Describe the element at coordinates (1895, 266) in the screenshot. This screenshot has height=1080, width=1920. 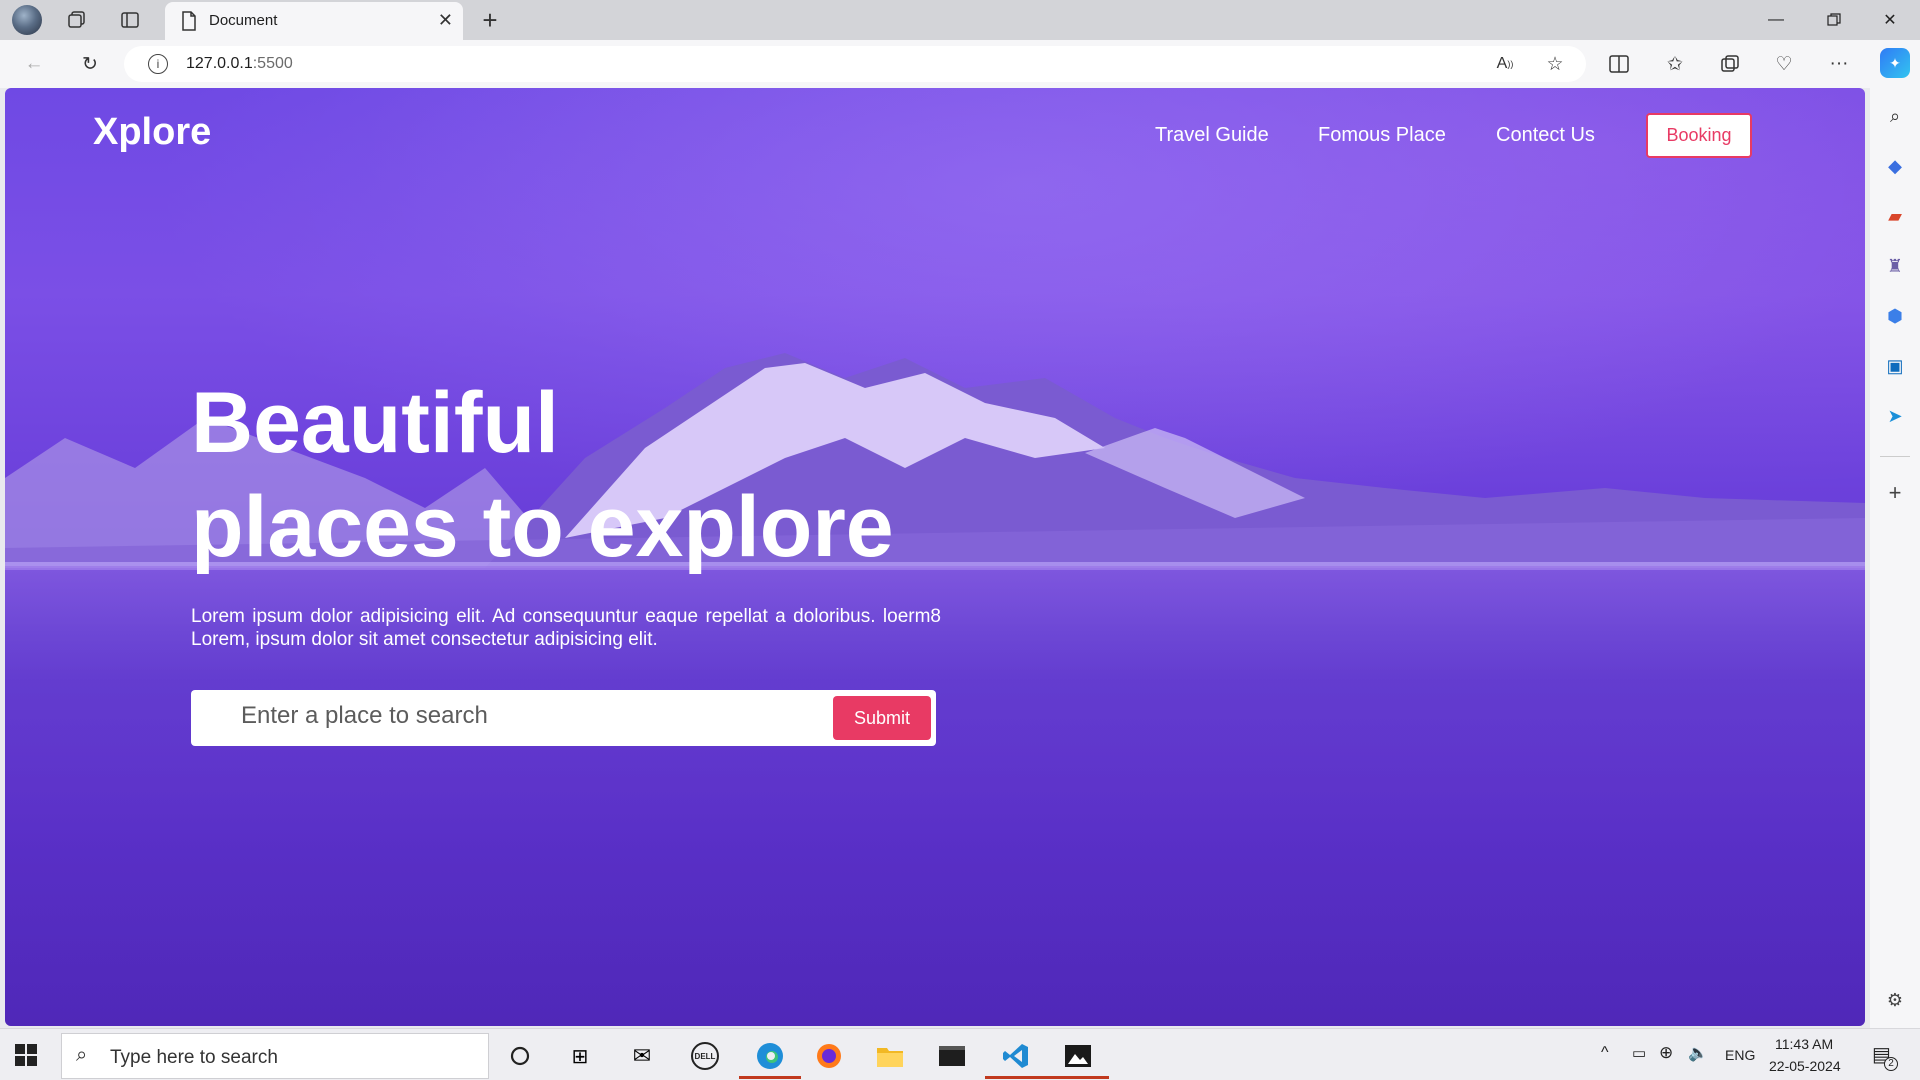
I see `games-icon: ♜` at that location.